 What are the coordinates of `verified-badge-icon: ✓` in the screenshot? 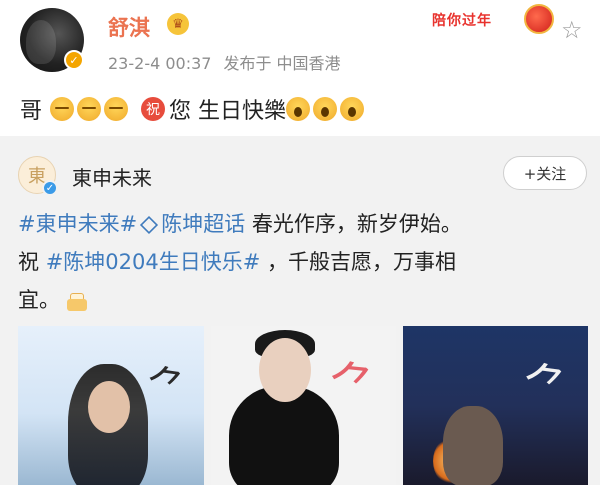 It's located at (74, 60).